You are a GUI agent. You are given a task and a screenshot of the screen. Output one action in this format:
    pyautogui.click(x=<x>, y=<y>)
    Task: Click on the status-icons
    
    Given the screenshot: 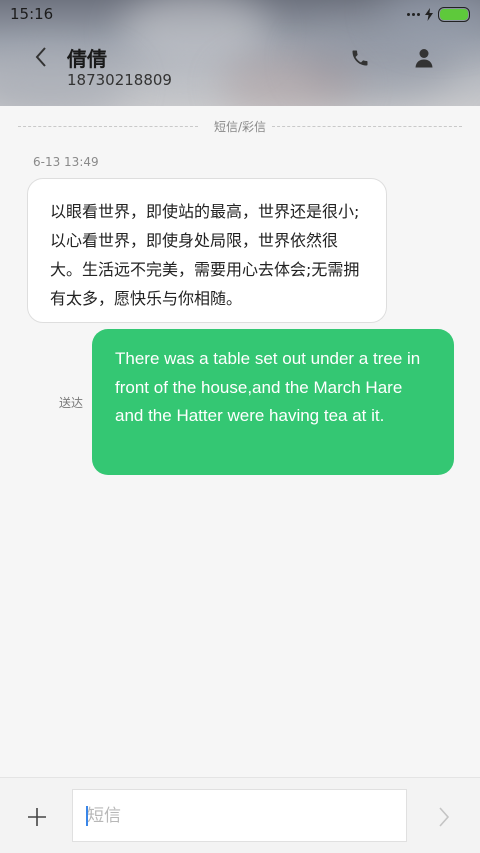 What is the action you would take?
    pyautogui.click(x=438, y=14)
    